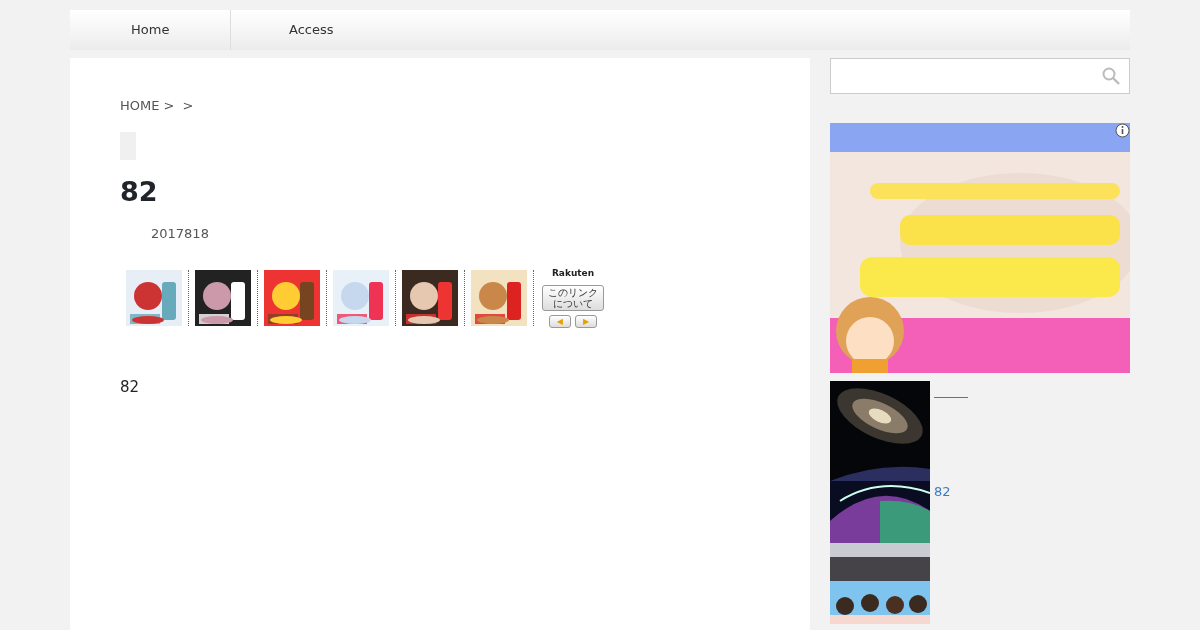  Describe the element at coordinates (130, 387) in the screenshot. I see `post-body: 82` at that location.